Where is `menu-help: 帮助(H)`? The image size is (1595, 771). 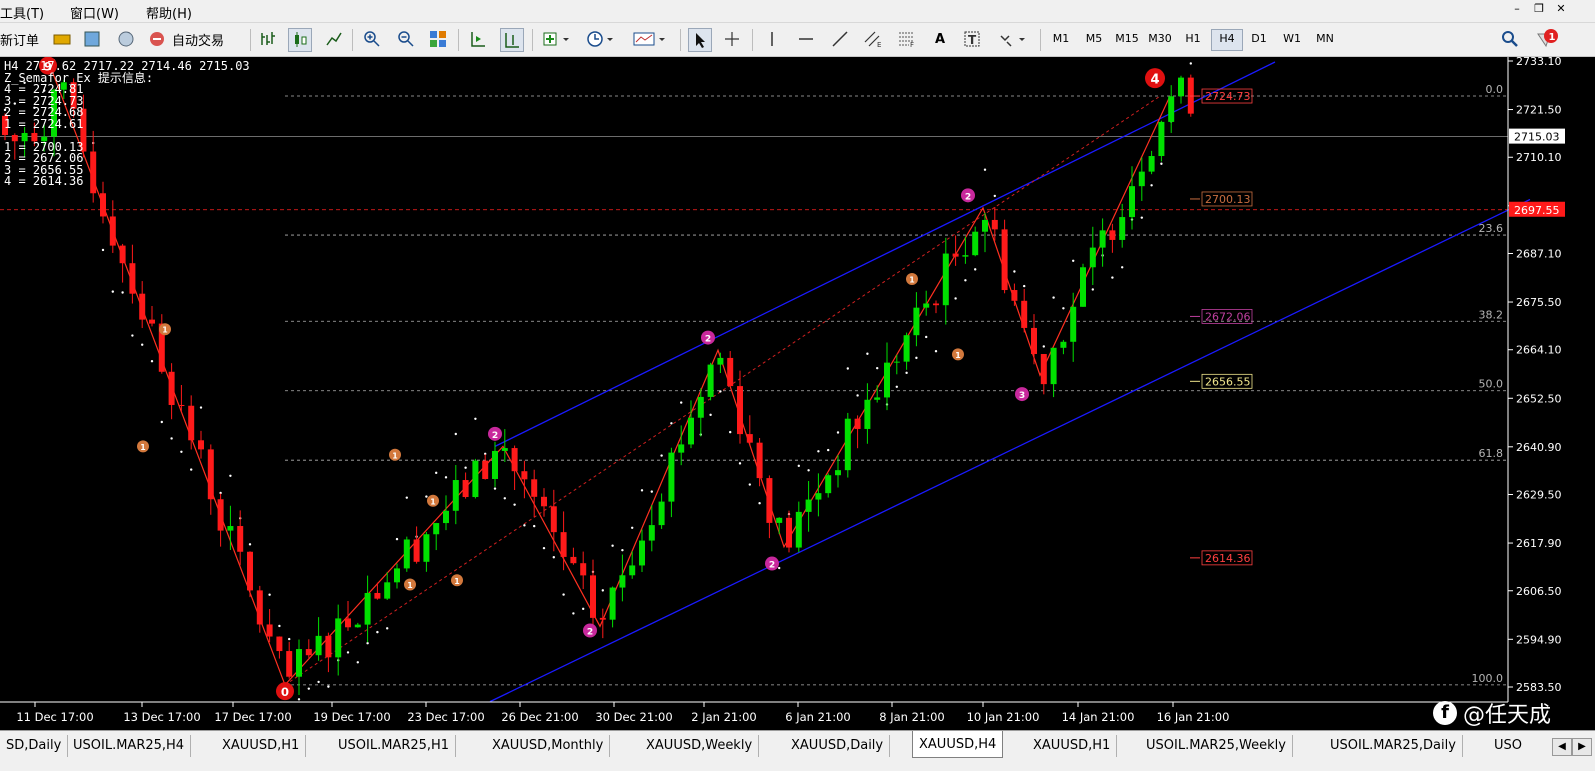 menu-help: 帮助(H) is located at coordinates (169, 12).